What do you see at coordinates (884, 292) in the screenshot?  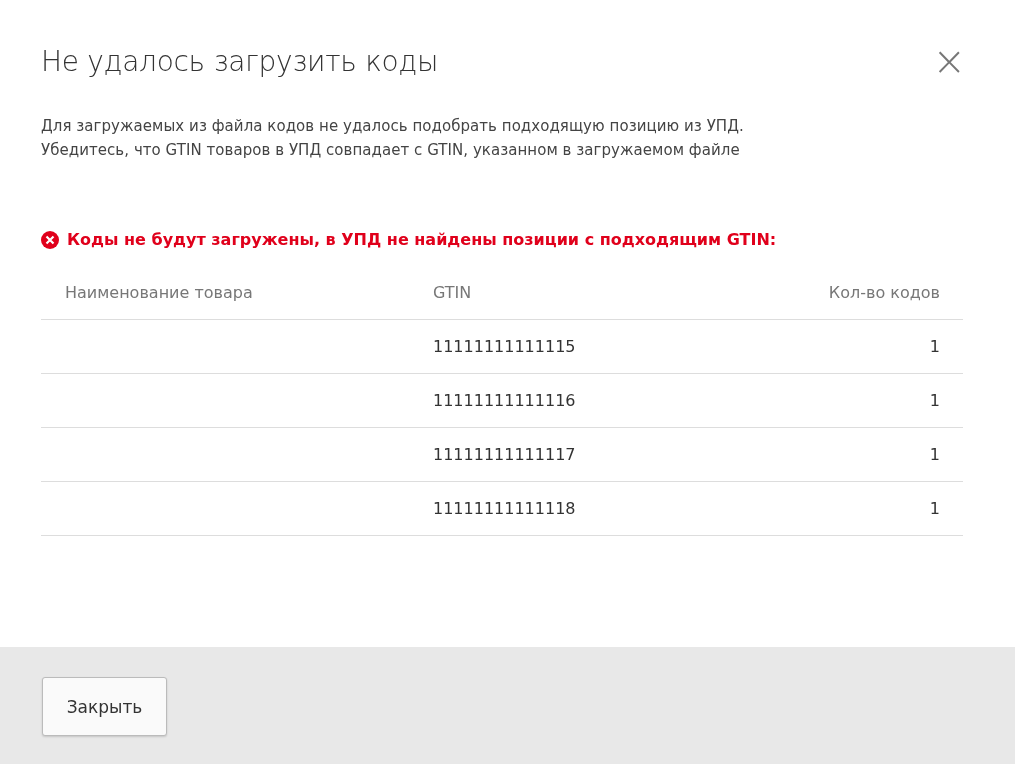 I see `column-header: Кол-во кодов` at bounding box center [884, 292].